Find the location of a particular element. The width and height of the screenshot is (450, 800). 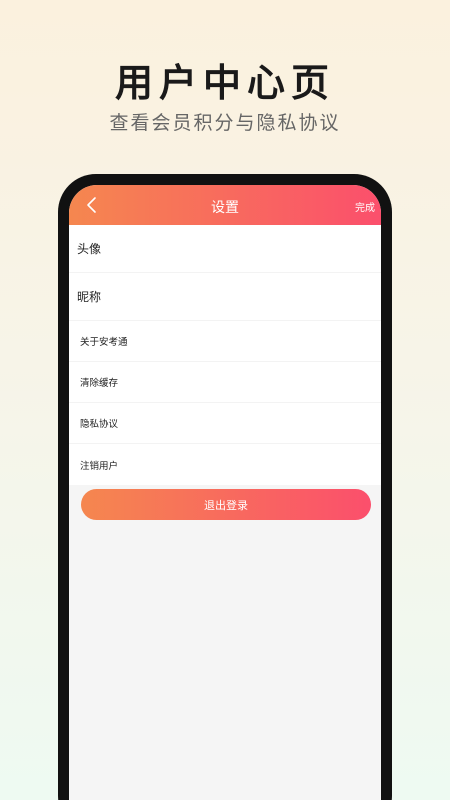

settings-item-label: 头像 is located at coordinates (89, 249).